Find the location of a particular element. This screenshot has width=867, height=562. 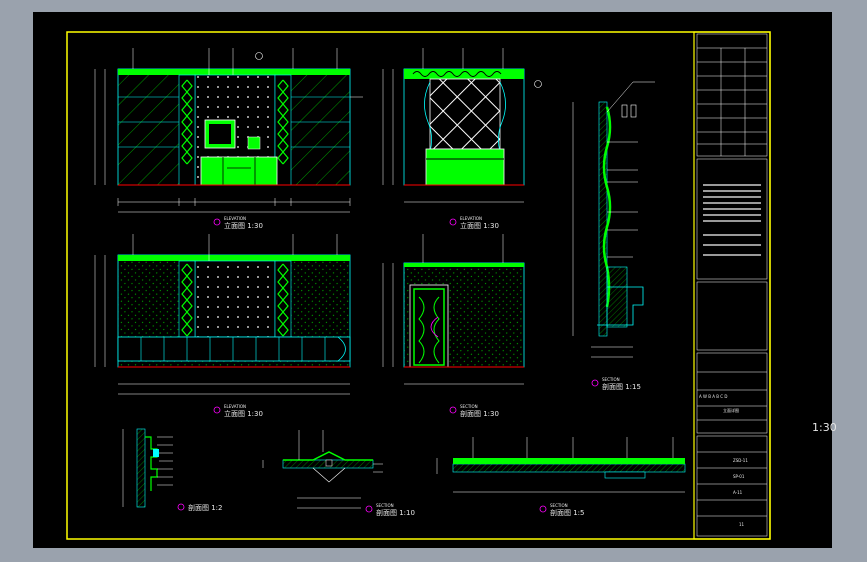

section-2-title: 剖面图 1:15 is located at coordinates (621, 386).